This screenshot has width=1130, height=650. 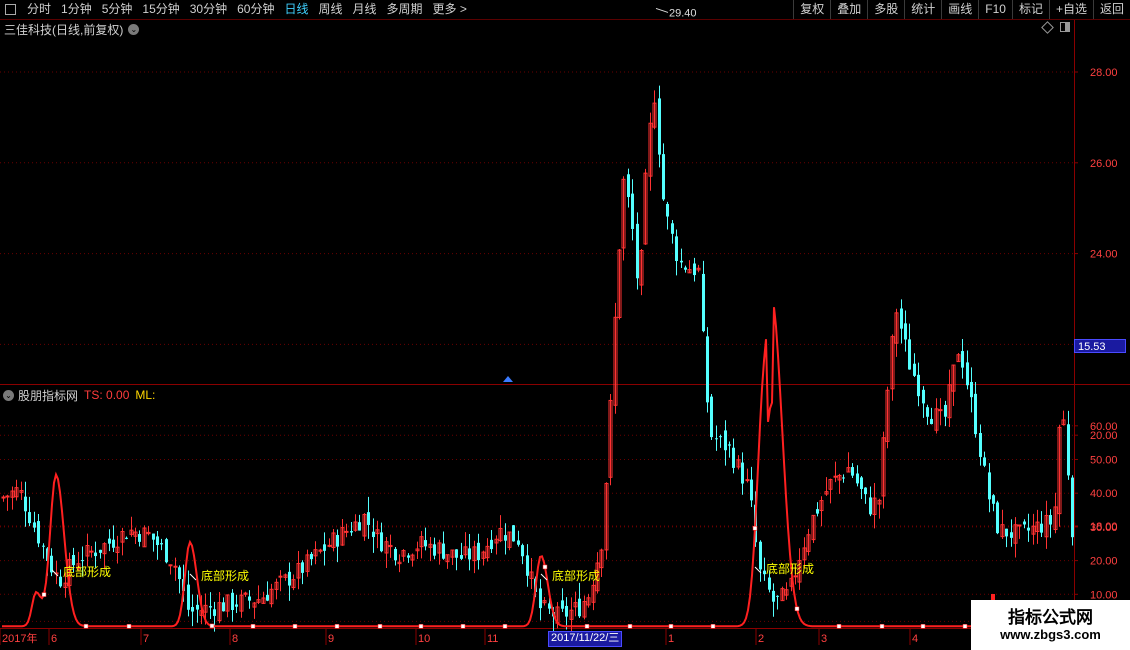 I want to click on indicator-tick-label: 60.00, so click(x=1104, y=427).